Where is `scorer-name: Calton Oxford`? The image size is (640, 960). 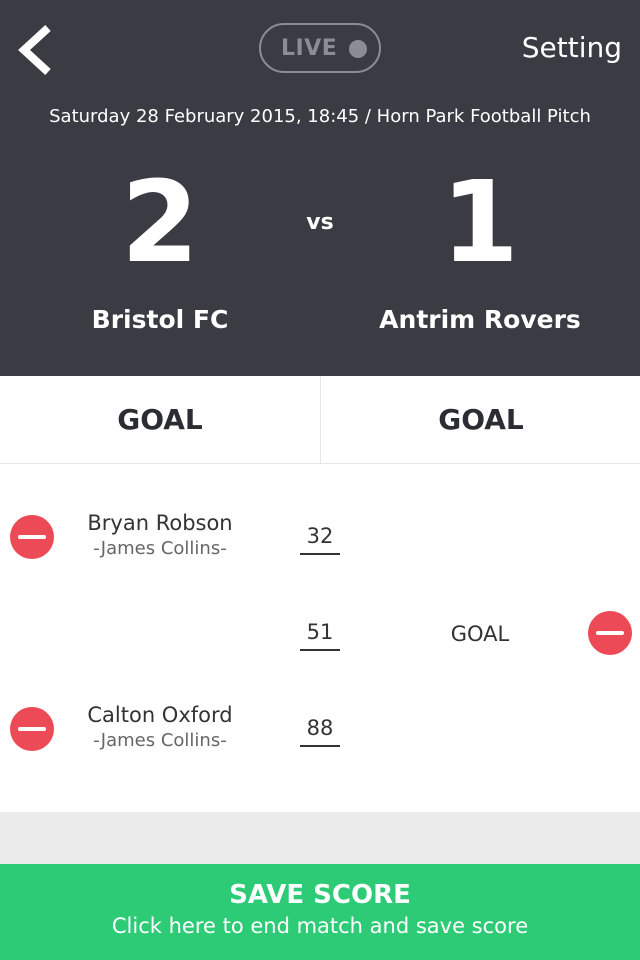
scorer-name: Calton Oxford is located at coordinates (160, 715).